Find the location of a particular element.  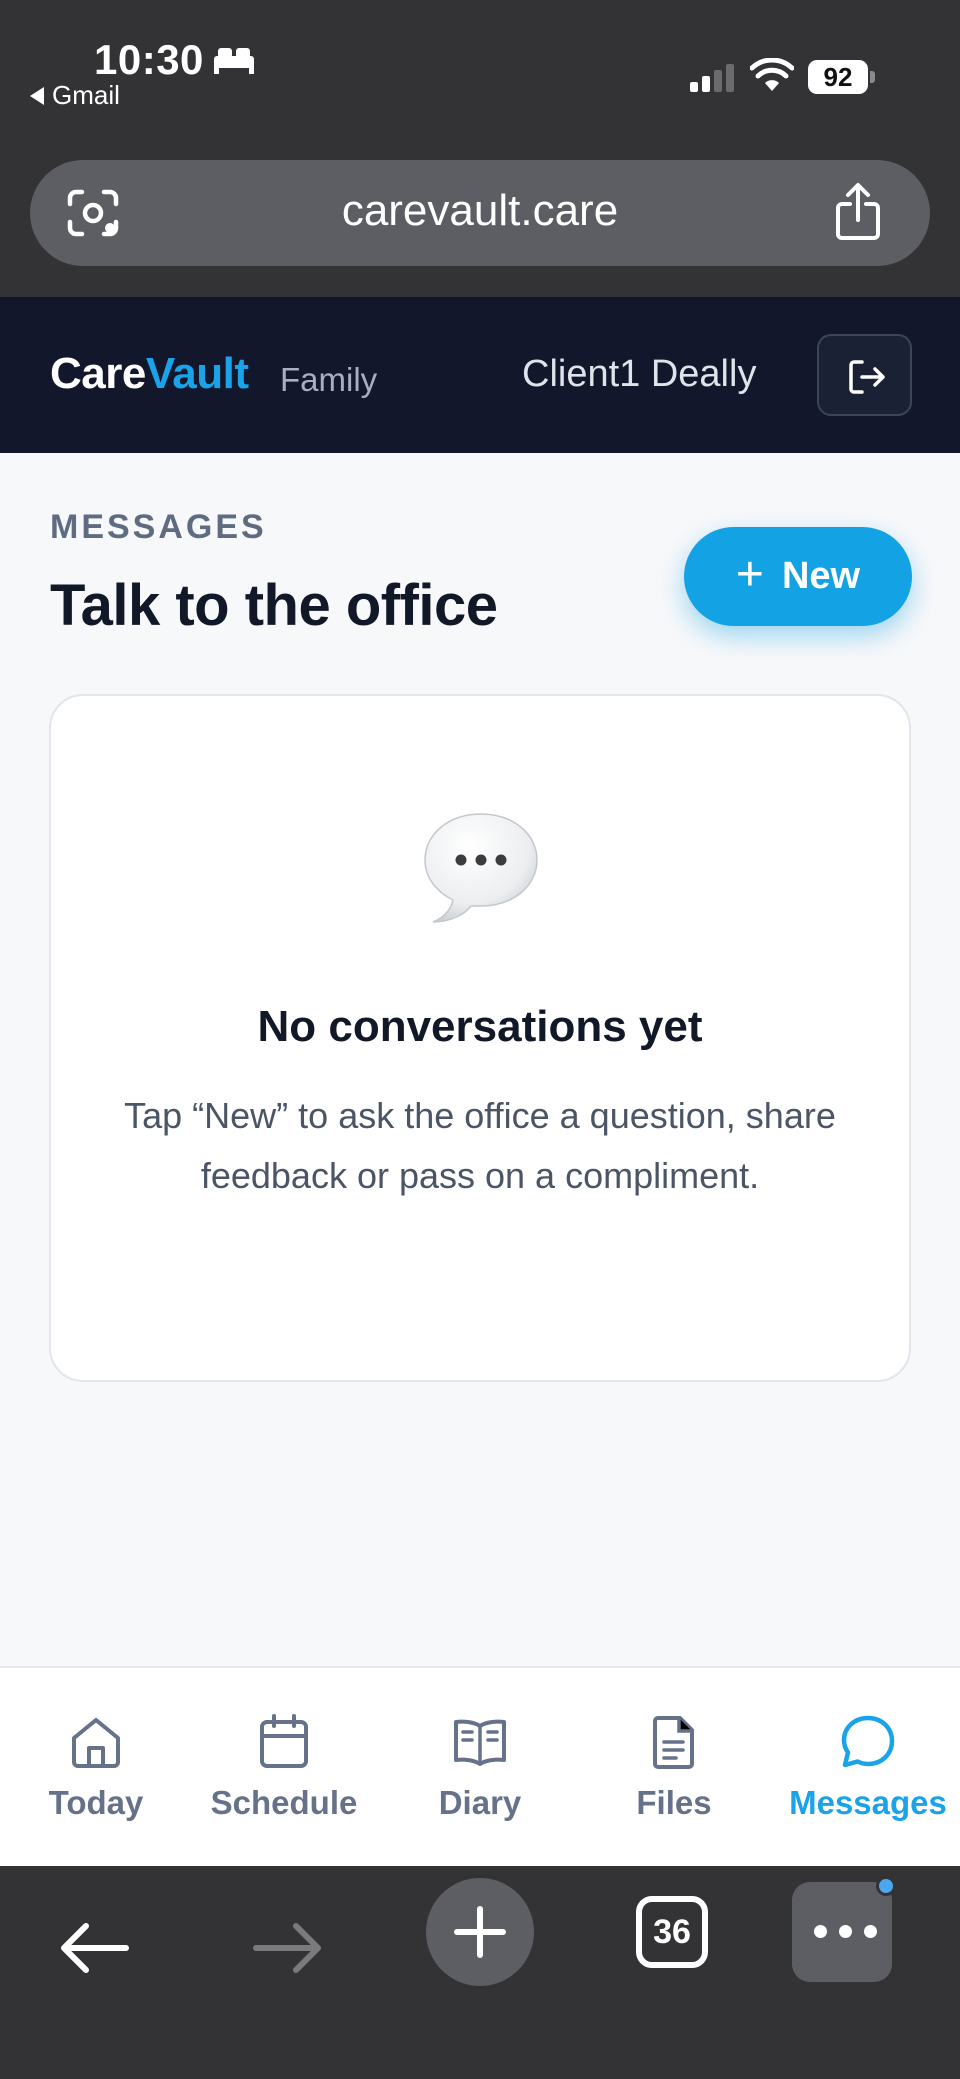

brand-vault-text: Vault is located at coordinates (197, 373).